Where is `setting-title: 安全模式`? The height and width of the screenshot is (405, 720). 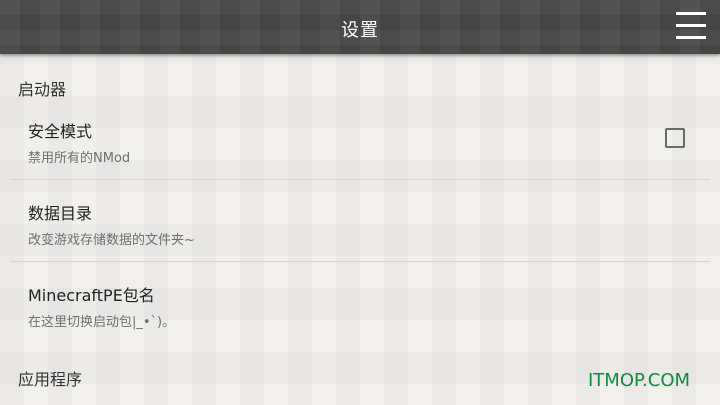 setting-title: 安全模式 is located at coordinates (60, 131).